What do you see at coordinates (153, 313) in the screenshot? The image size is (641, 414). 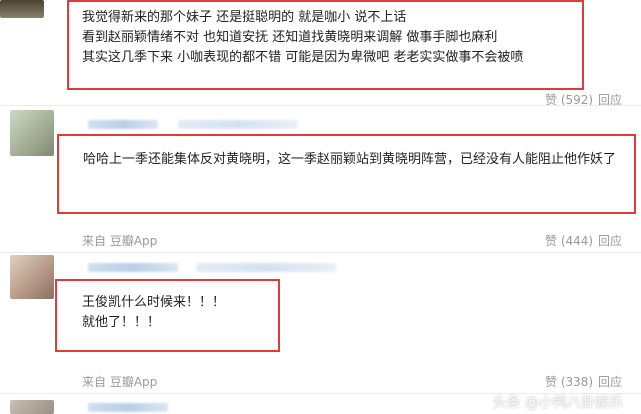 I see `comment-body: 王俊凯什么时候来！！！ 就他了！！！` at bounding box center [153, 313].